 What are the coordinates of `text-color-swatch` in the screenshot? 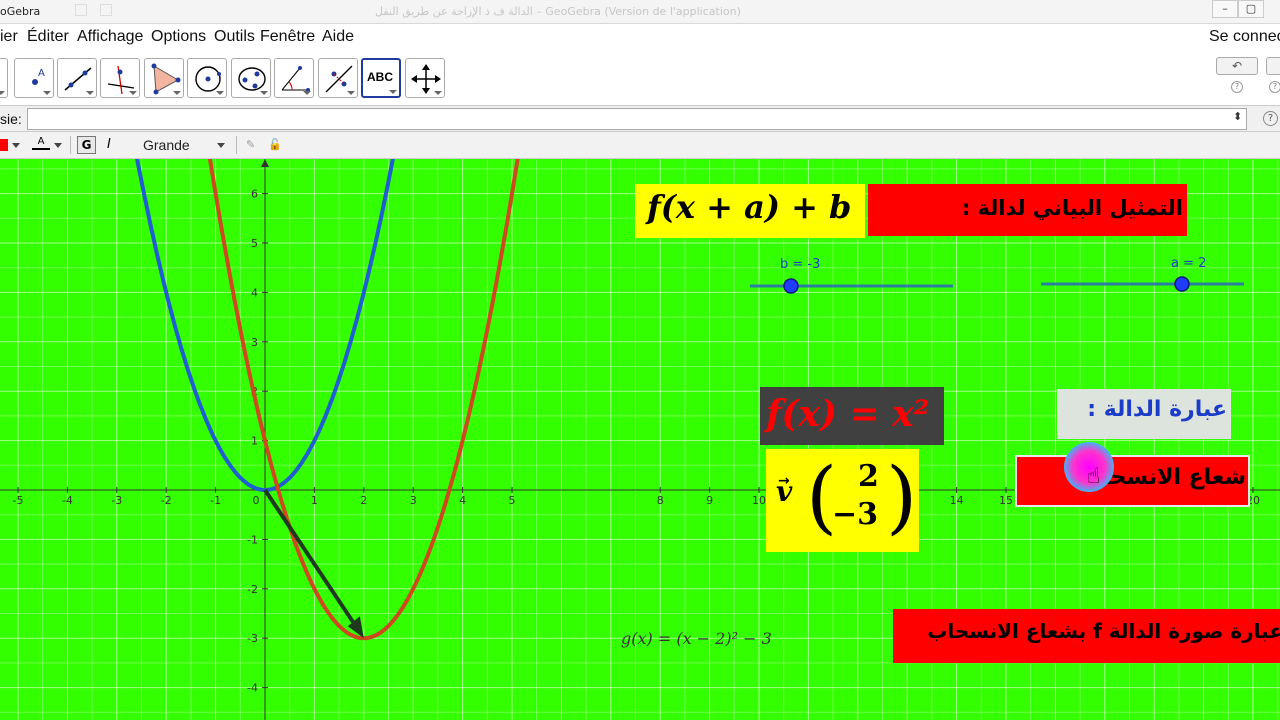 It's located at (4, 145).